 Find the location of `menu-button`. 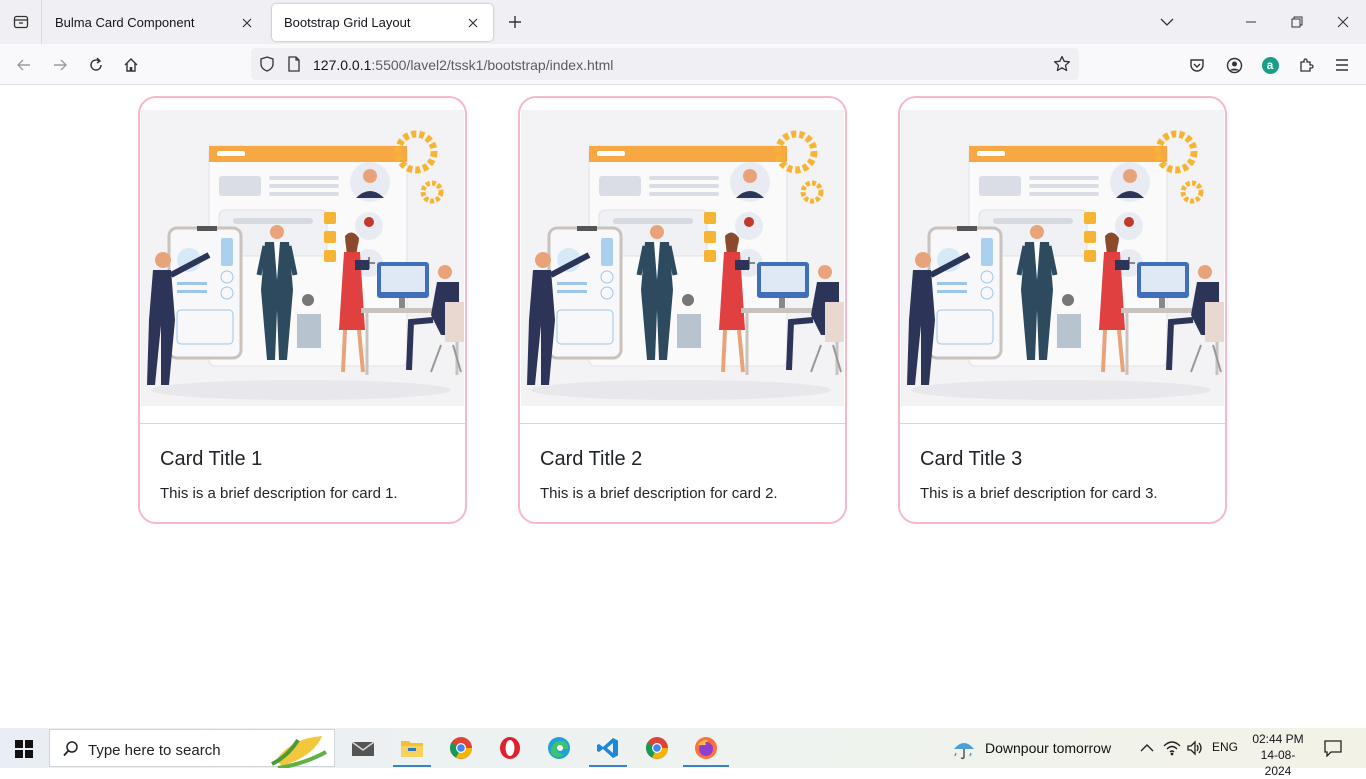

menu-button is located at coordinates (1342, 65).